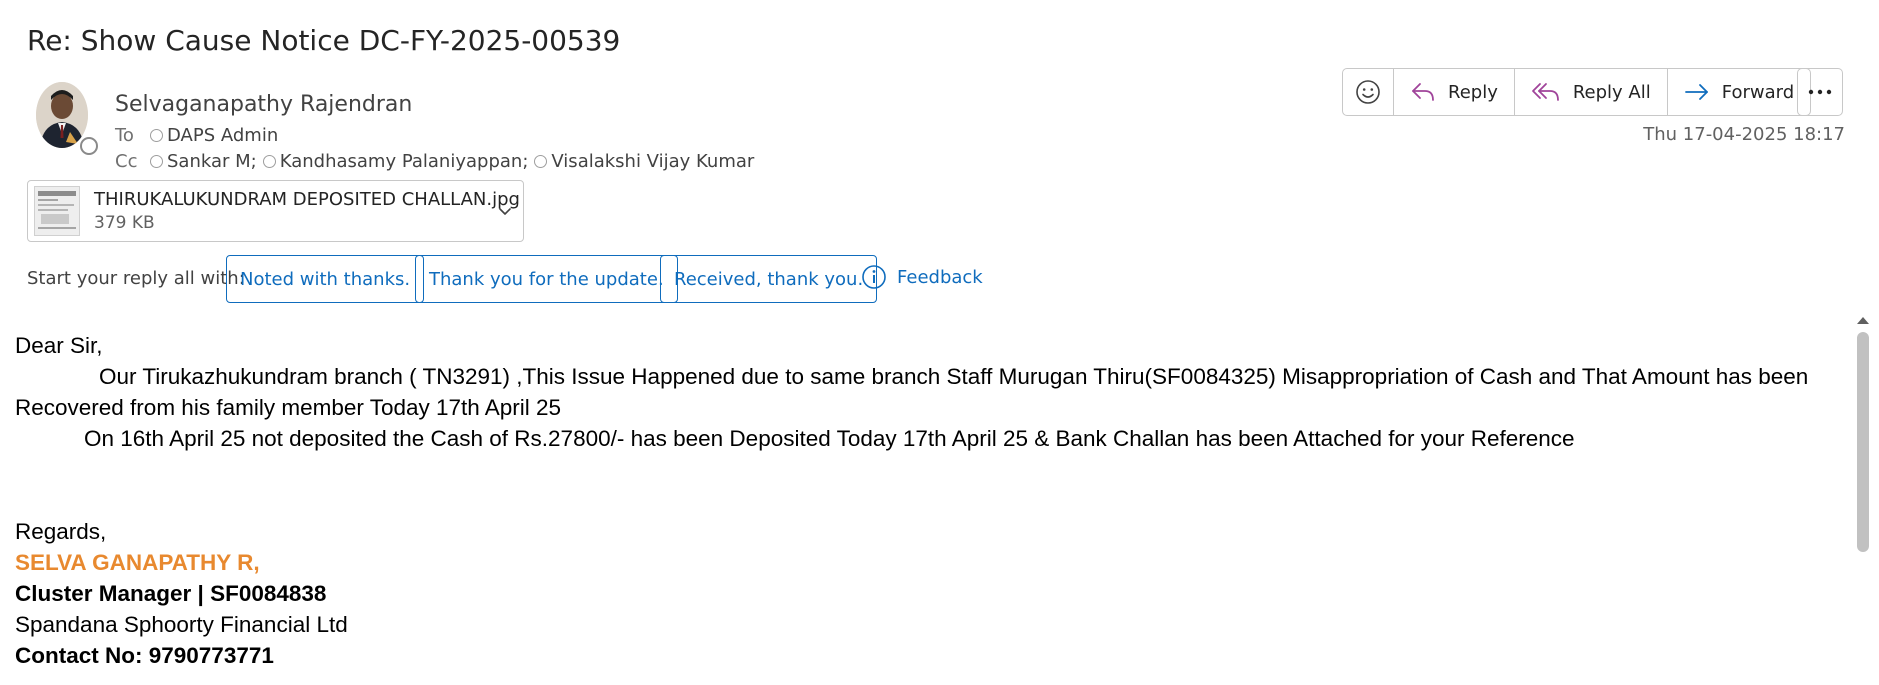  I want to click on recipient-daps-admin: DAPS Admin, so click(214, 135).